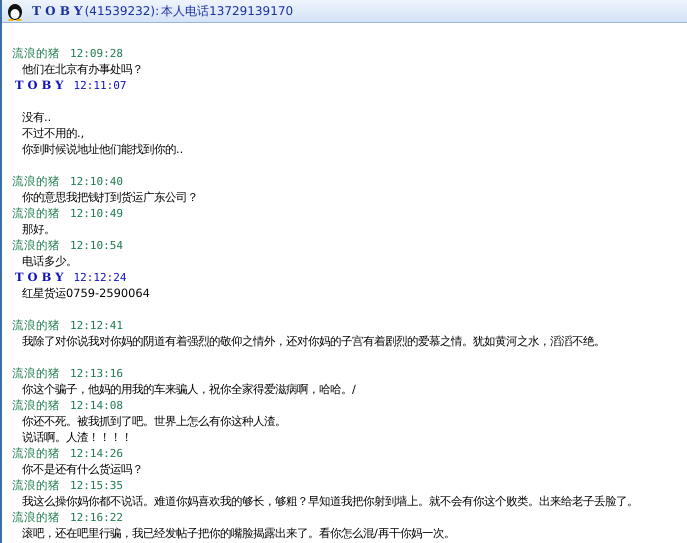 Image resolution: width=687 pixels, height=543 pixels. I want to click on message-time: 12:14:08, so click(96, 405).